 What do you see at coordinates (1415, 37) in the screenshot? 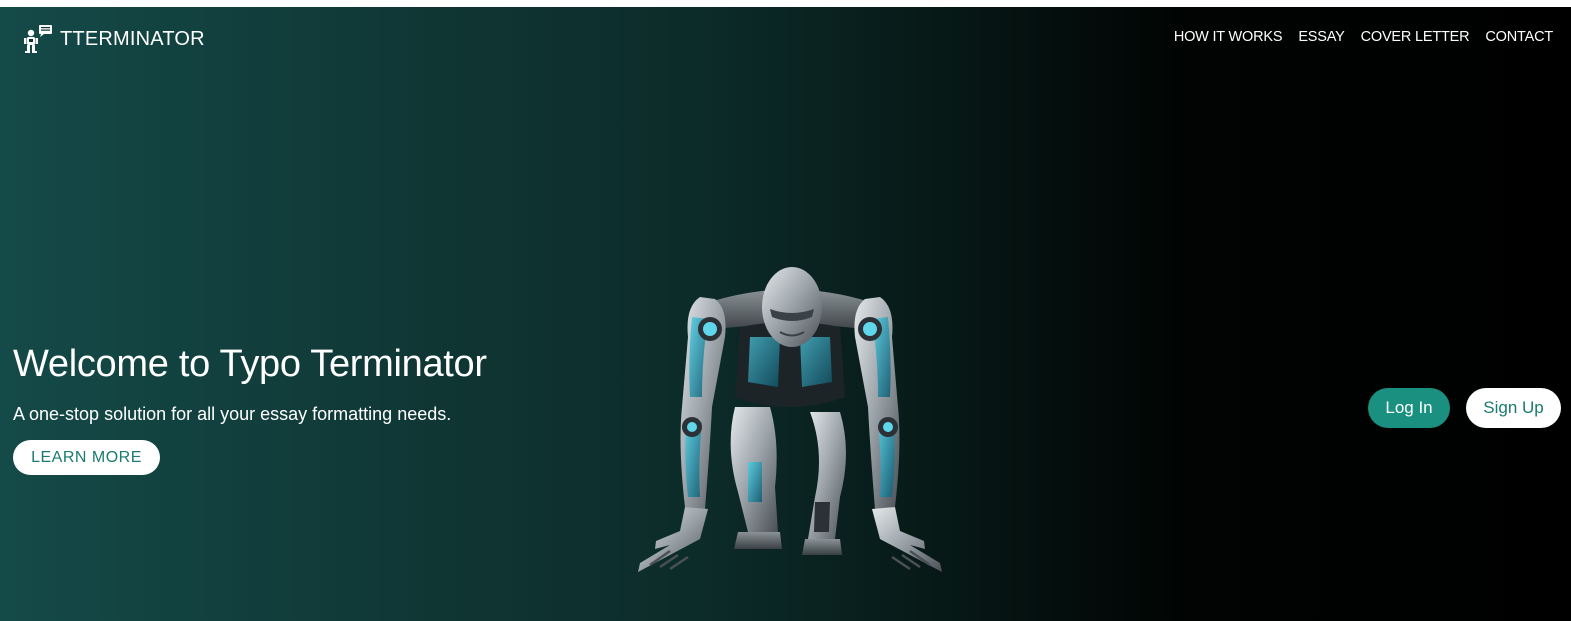
I see `nav-cover-letter: COVER LETTER` at bounding box center [1415, 37].